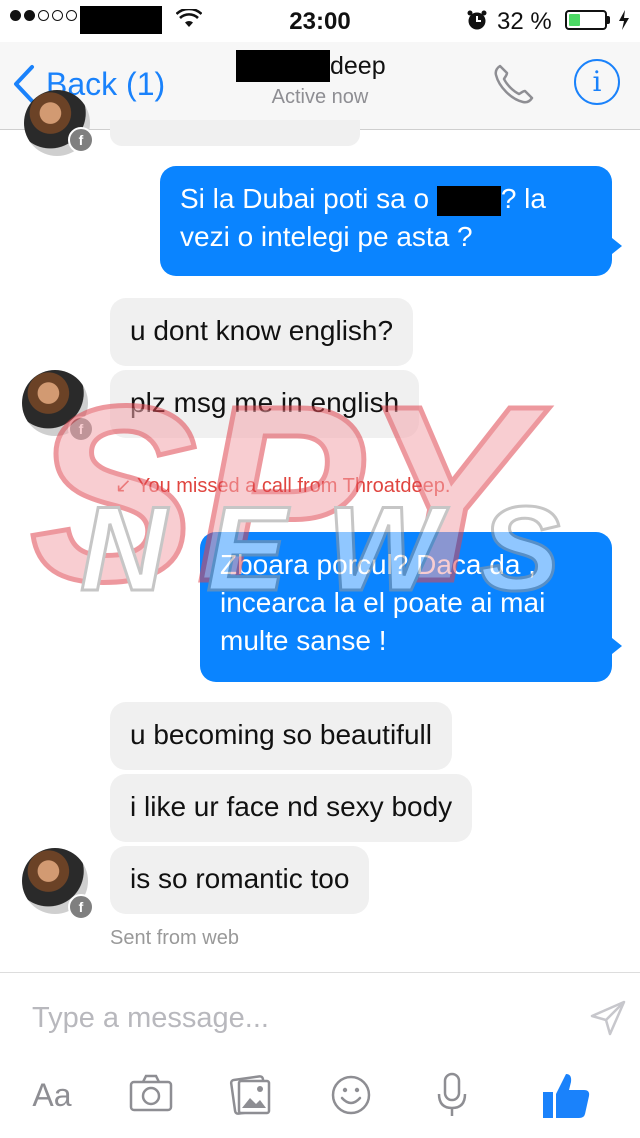 Image resolution: width=640 pixels, height=1138 pixels. What do you see at coordinates (174, 938) in the screenshot?
I see `sent-from-label: Sent from web` at bounding box center [174, 938].